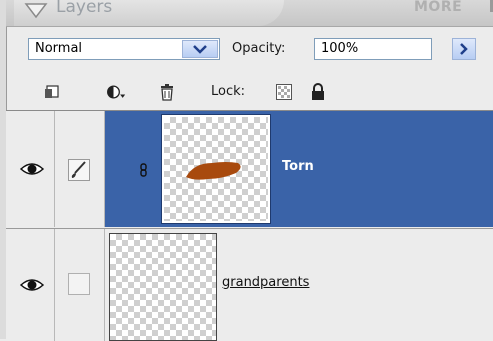 This screenshot has height=341, width=493. What do you see at coordinates (36, 10) in the screenshot?
I see `collapse-triangle-icon` at bounding box center [36, 10].